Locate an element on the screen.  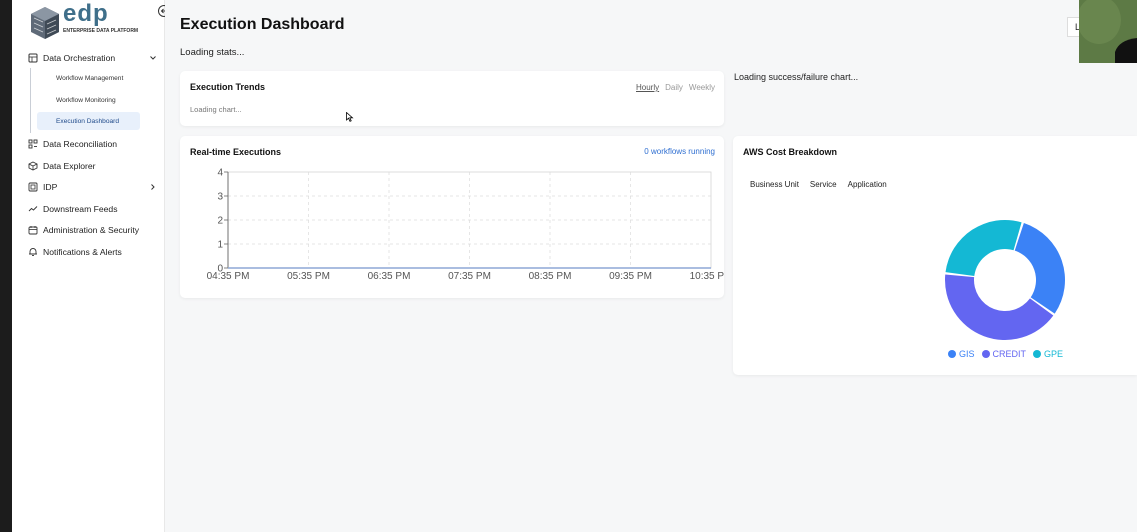
edp-logo: edp ENTERPRISE DATA PLATFORM is located at coordinates (92, 21).